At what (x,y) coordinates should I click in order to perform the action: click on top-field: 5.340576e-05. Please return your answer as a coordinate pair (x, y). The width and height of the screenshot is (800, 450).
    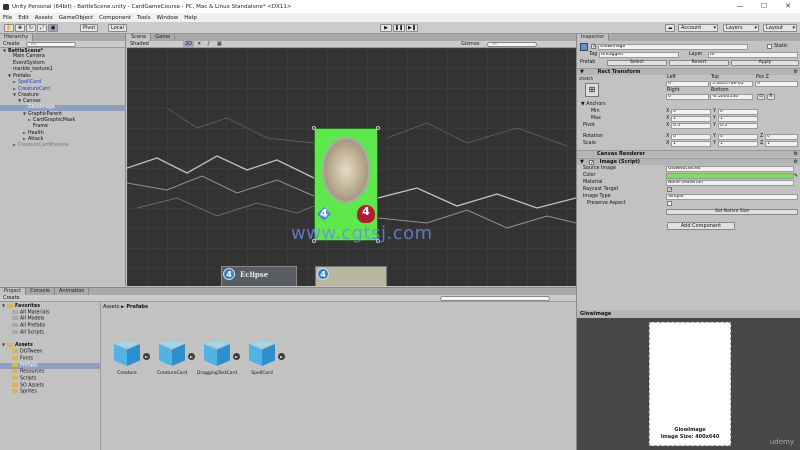
    Looking at the image, I should click on (731, 84).